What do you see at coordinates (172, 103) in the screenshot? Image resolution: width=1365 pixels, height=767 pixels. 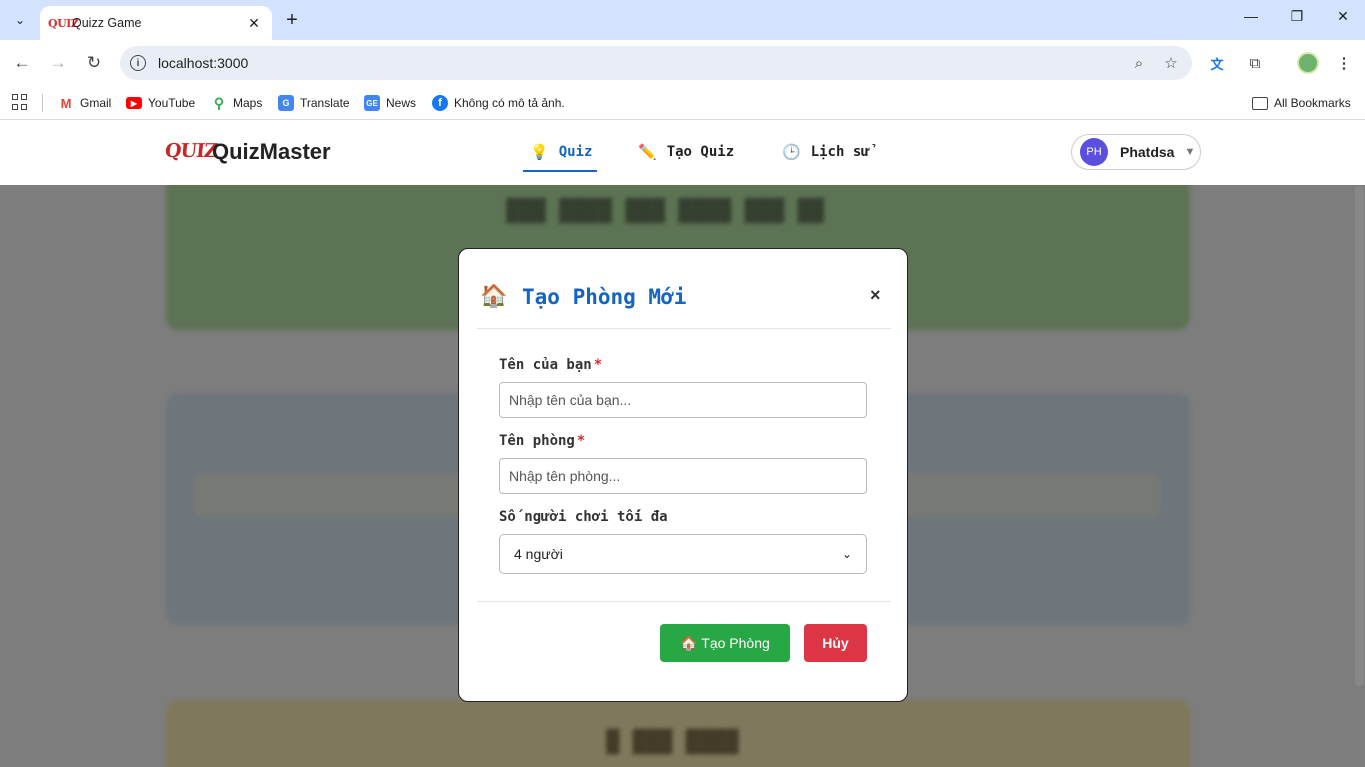 I see `bookmark-label: YouTube` at bounding box center [172, 103].